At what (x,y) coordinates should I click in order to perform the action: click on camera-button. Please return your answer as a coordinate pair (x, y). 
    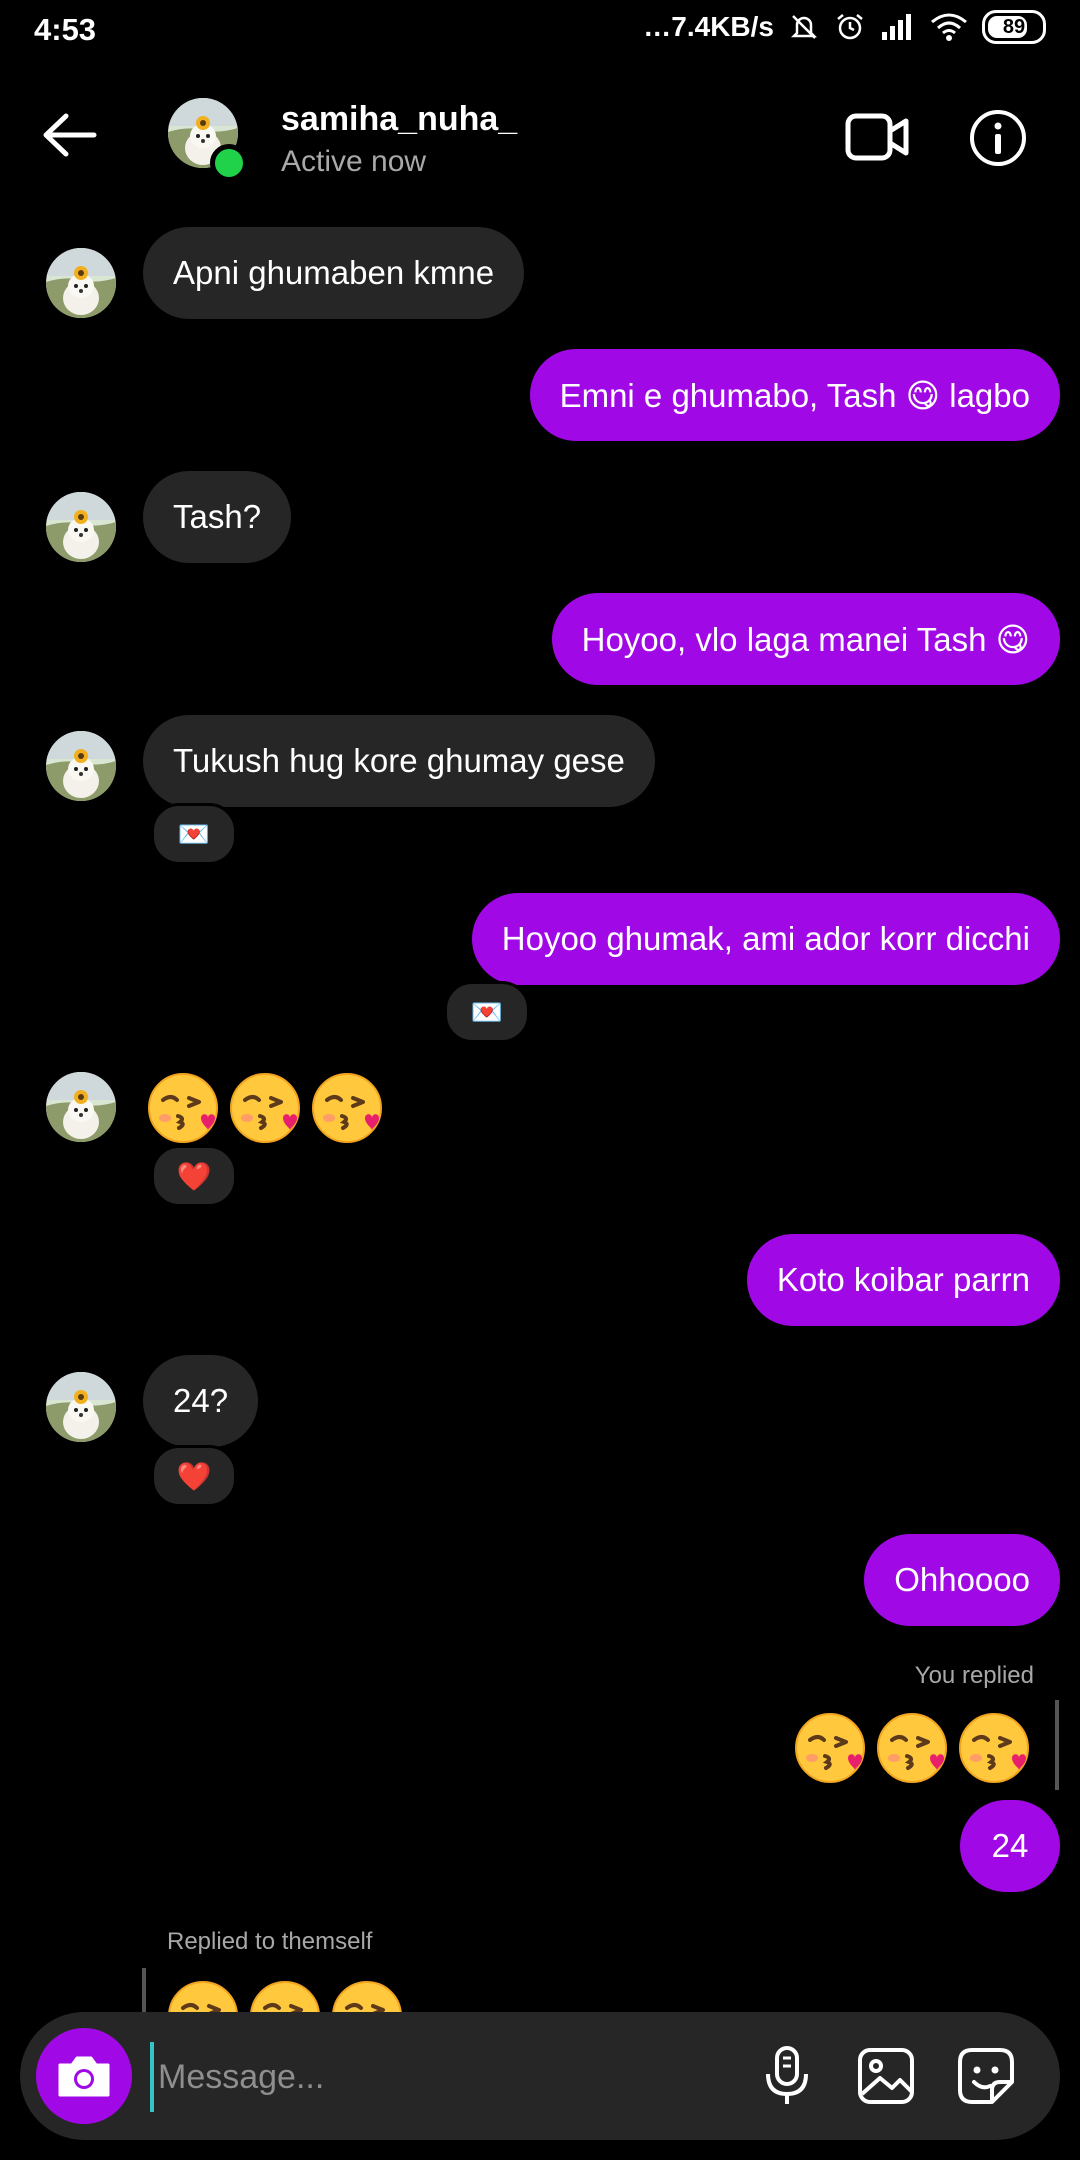
    Looking at the image, I should click on (84, 2076).